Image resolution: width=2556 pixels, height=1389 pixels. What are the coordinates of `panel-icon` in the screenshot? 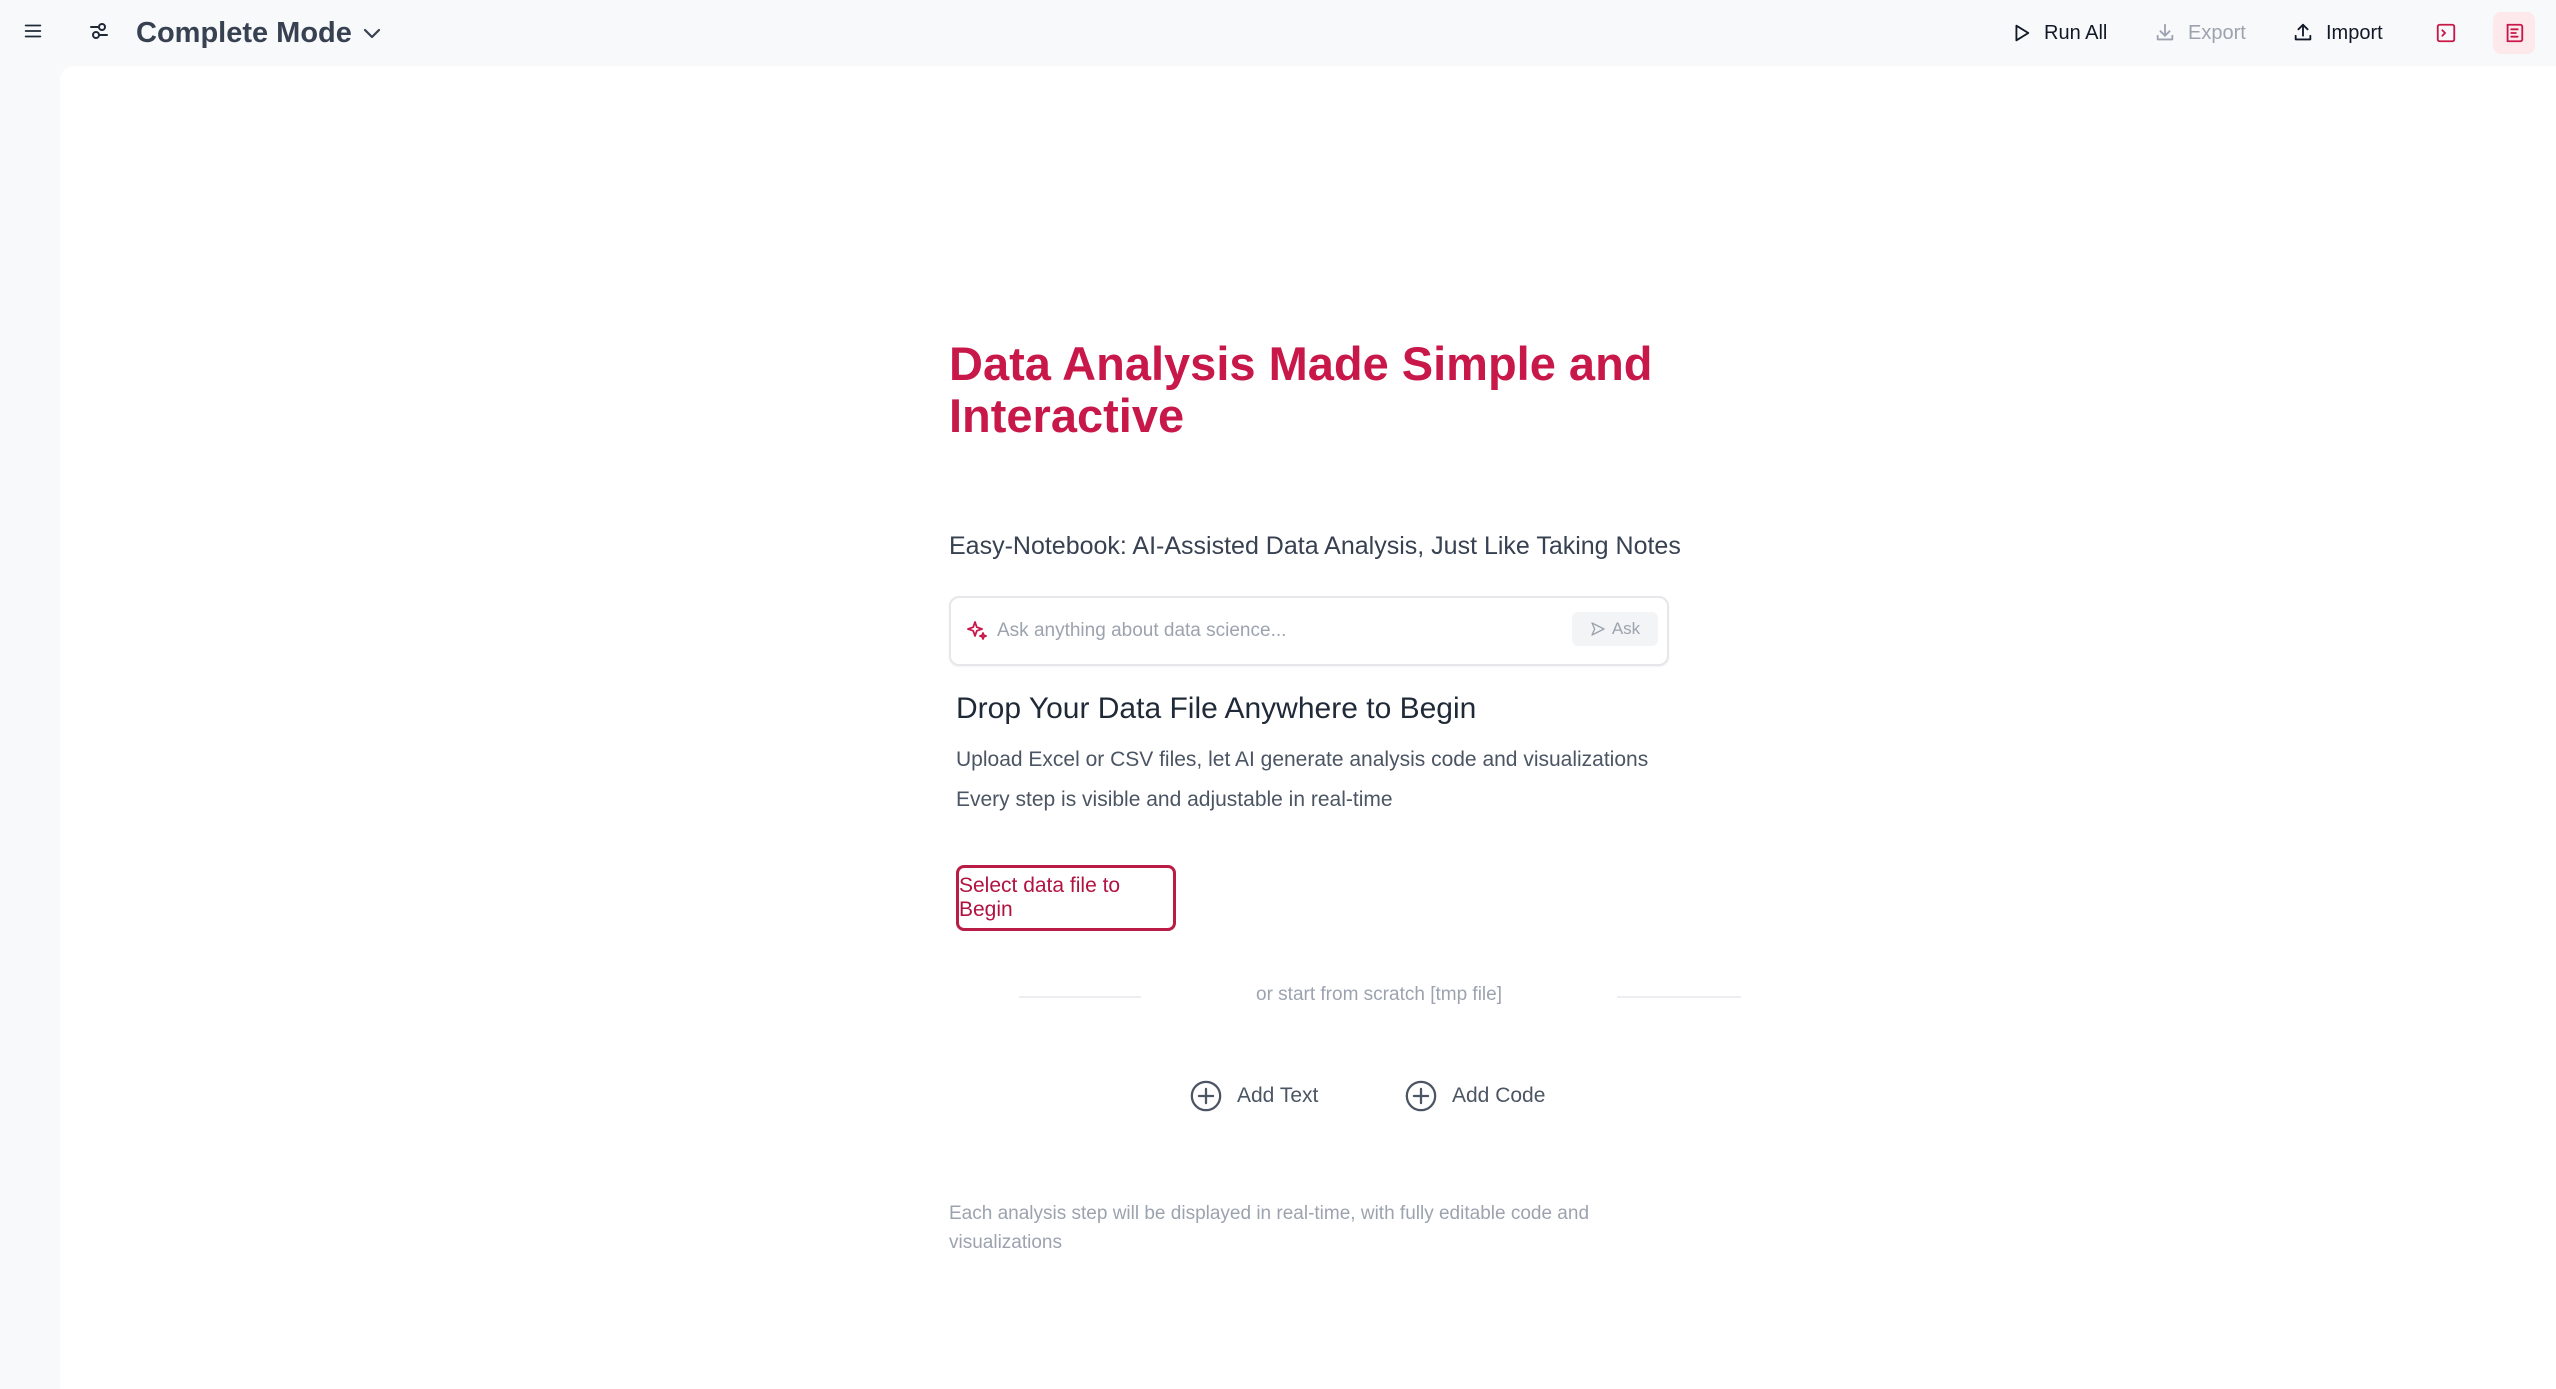 It's located at (2515, 33).